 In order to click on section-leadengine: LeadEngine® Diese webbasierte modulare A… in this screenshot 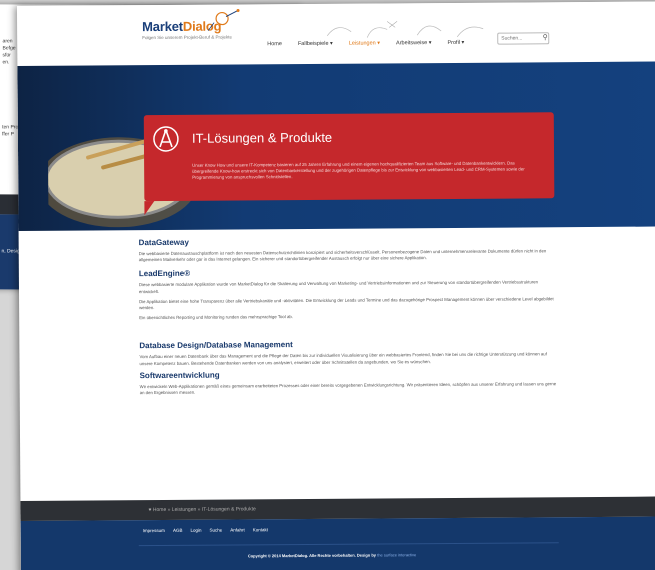, I will do `click(349, 294)`.